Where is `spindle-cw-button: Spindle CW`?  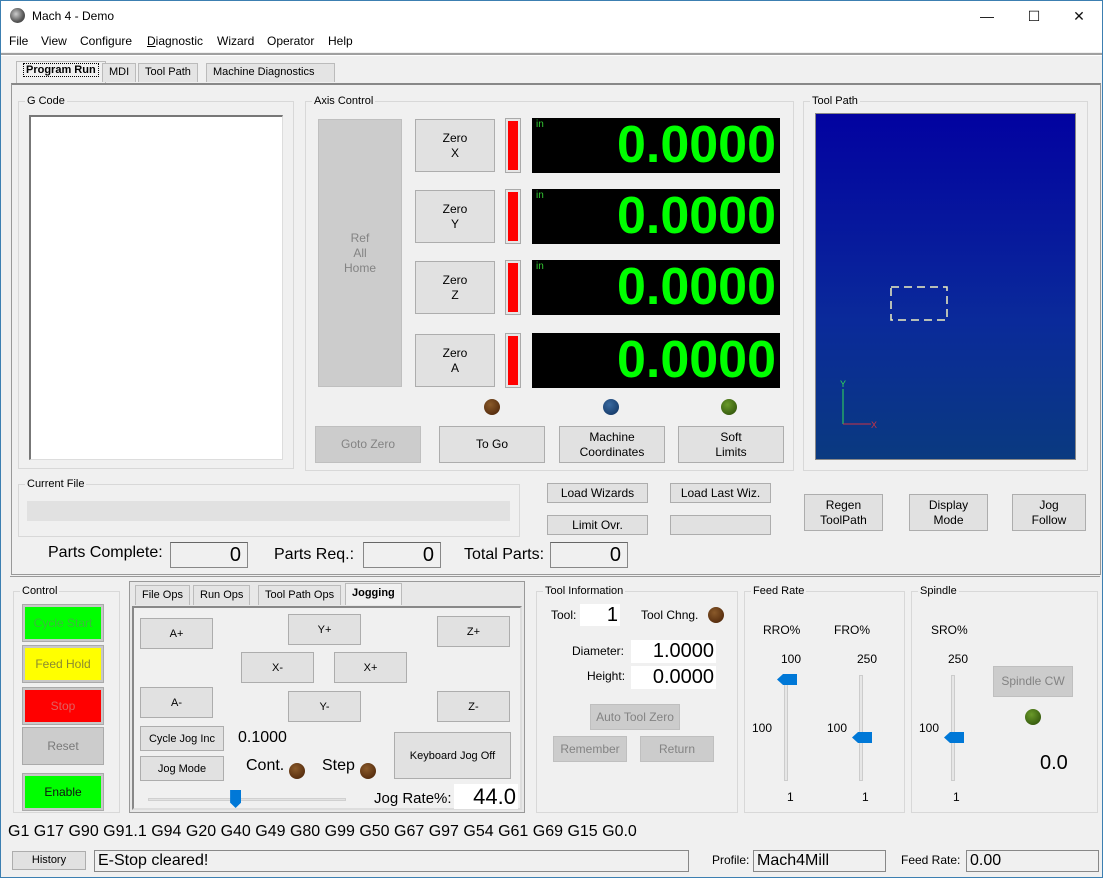 spindle-cw-button: Spindle CW is located at coordinates (1033, 681).